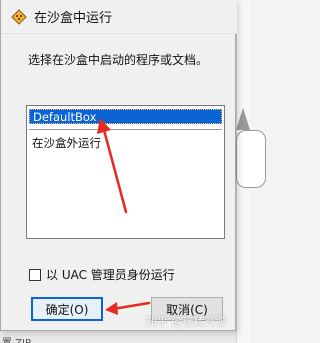 This screenshot has width=320, height=343. Describe the element at coordinates (67, 309) in the screenshot. I see `ok-button: 确定(O)` at that location.